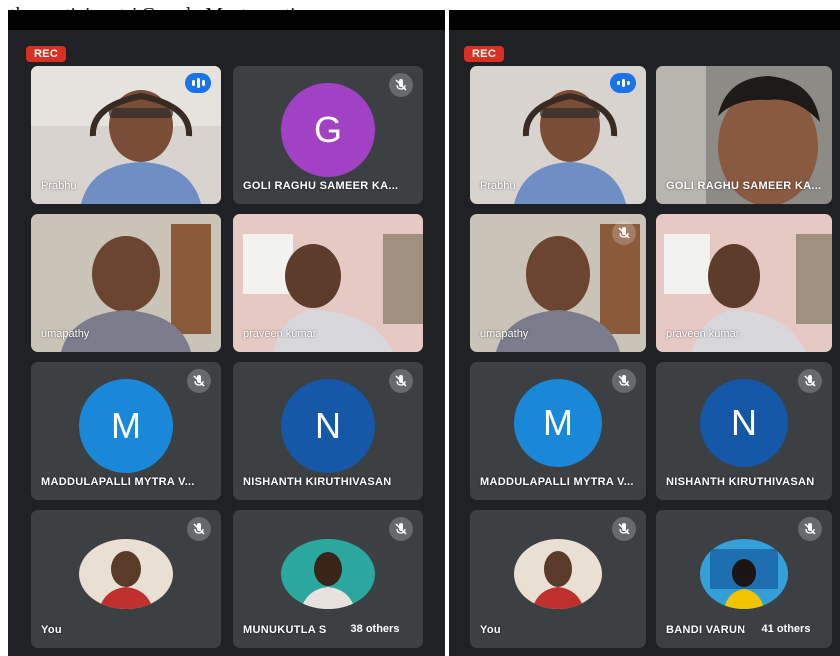 This screenshot has height=656, width=840. Describe the element at coordinates (375, 629) in the screenshot. I see `others-button: 38 others` at that location.